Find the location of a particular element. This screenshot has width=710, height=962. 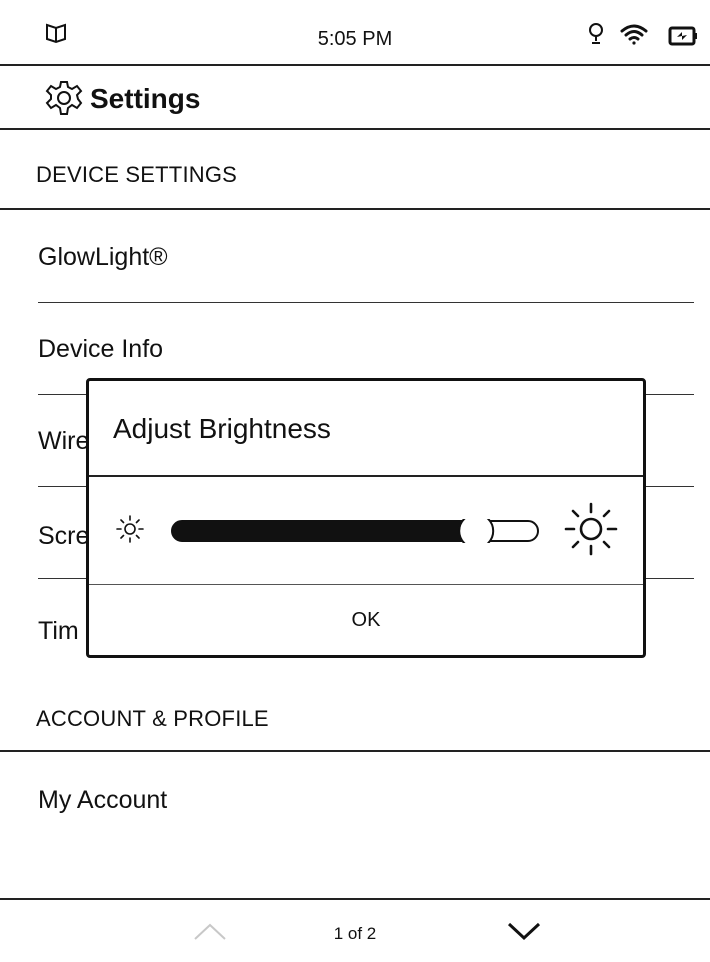

slider-fill is located at coordinates (324, 531).